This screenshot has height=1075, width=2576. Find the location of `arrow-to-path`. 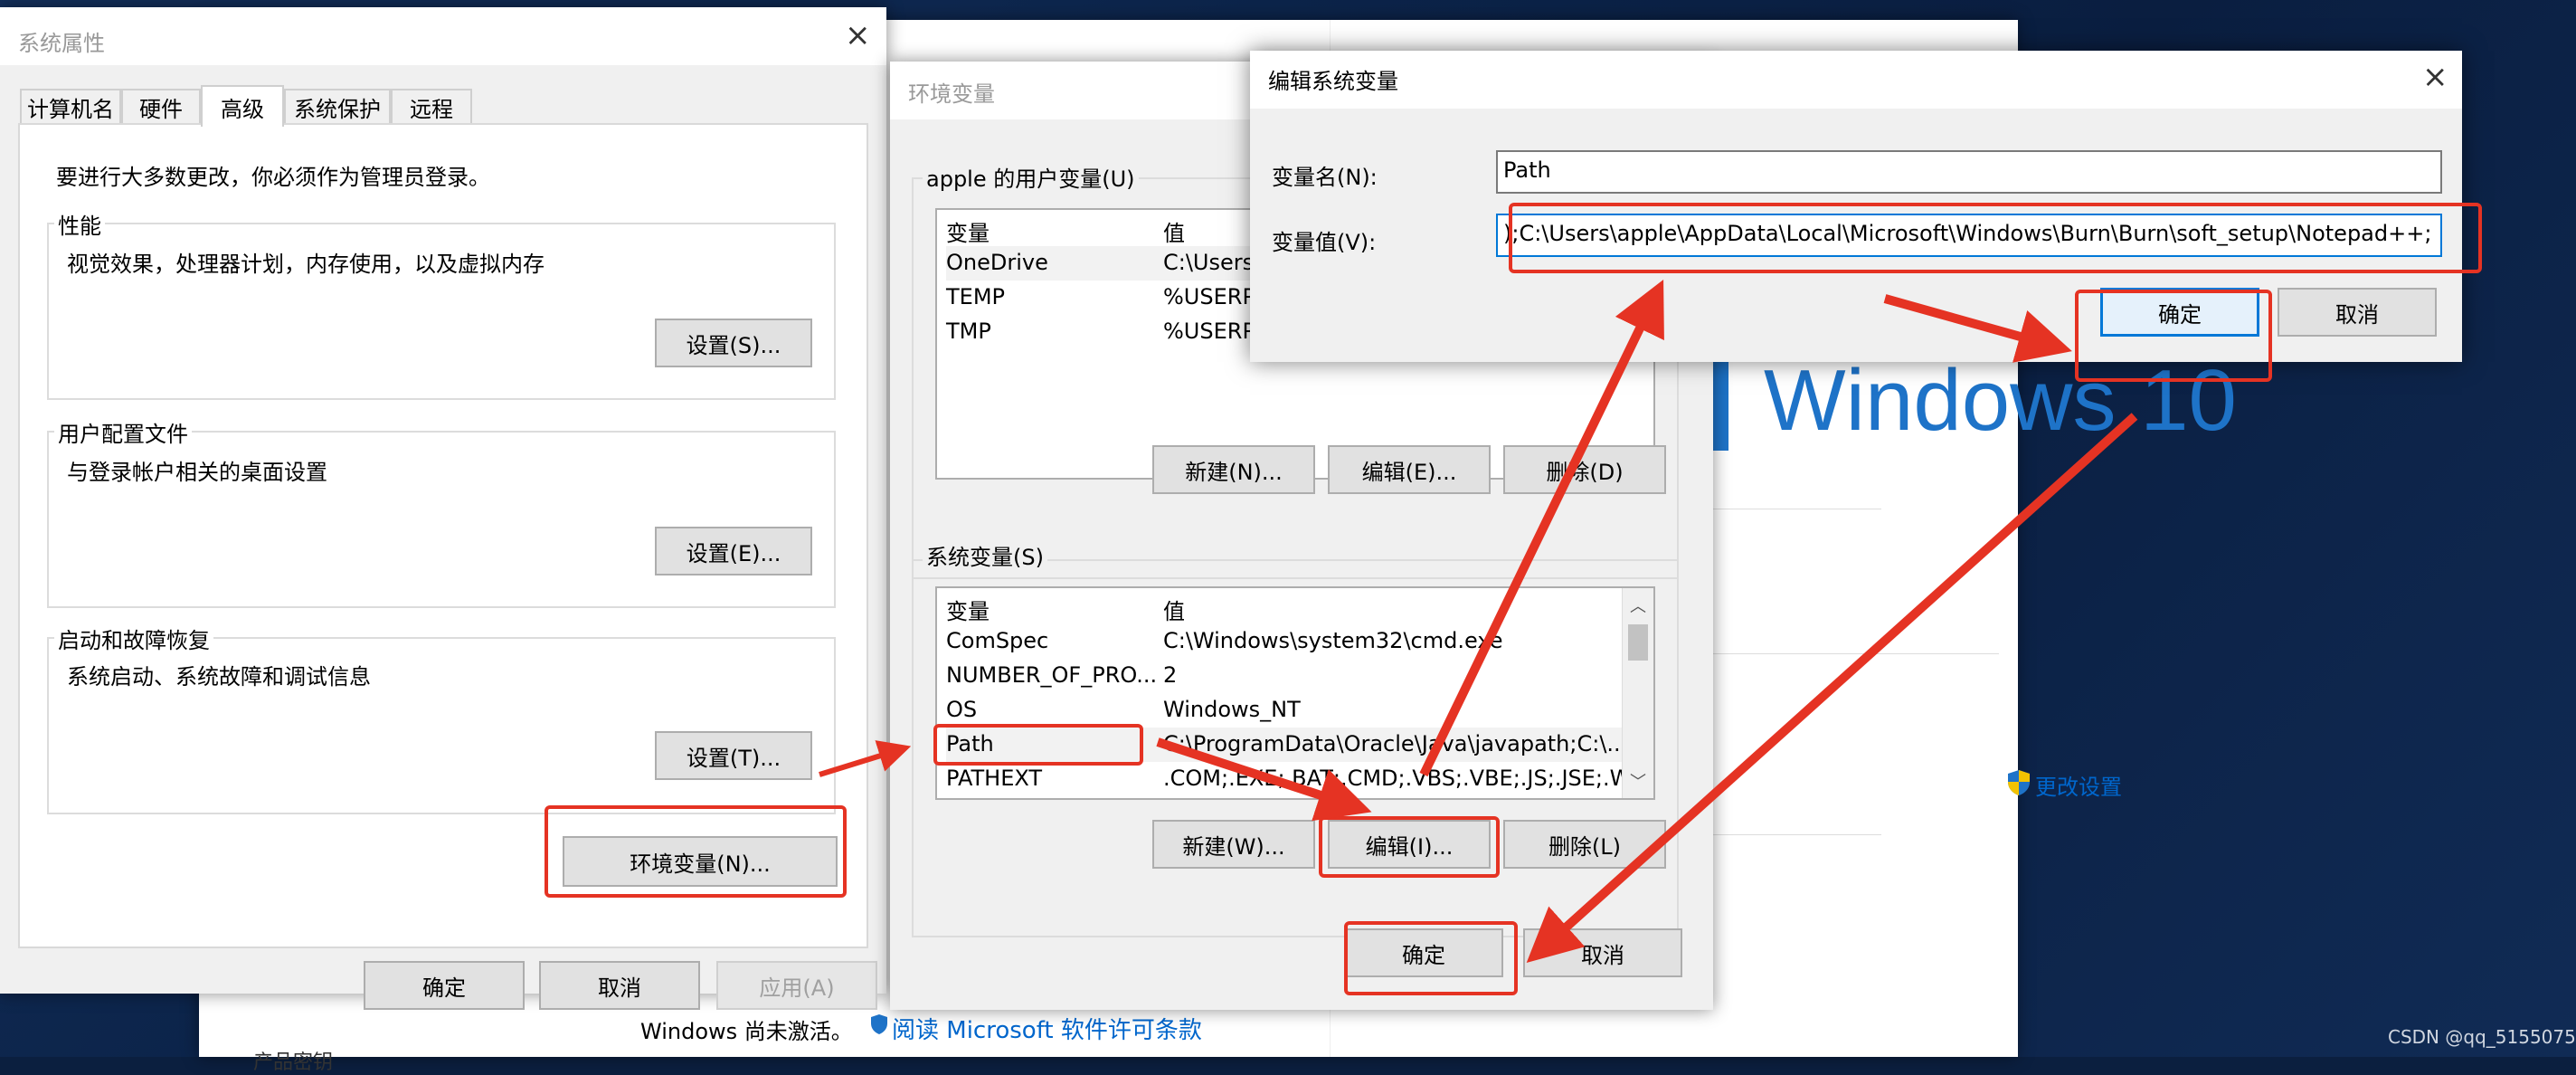

arrow-to-path is located at coordinates (865, 759).